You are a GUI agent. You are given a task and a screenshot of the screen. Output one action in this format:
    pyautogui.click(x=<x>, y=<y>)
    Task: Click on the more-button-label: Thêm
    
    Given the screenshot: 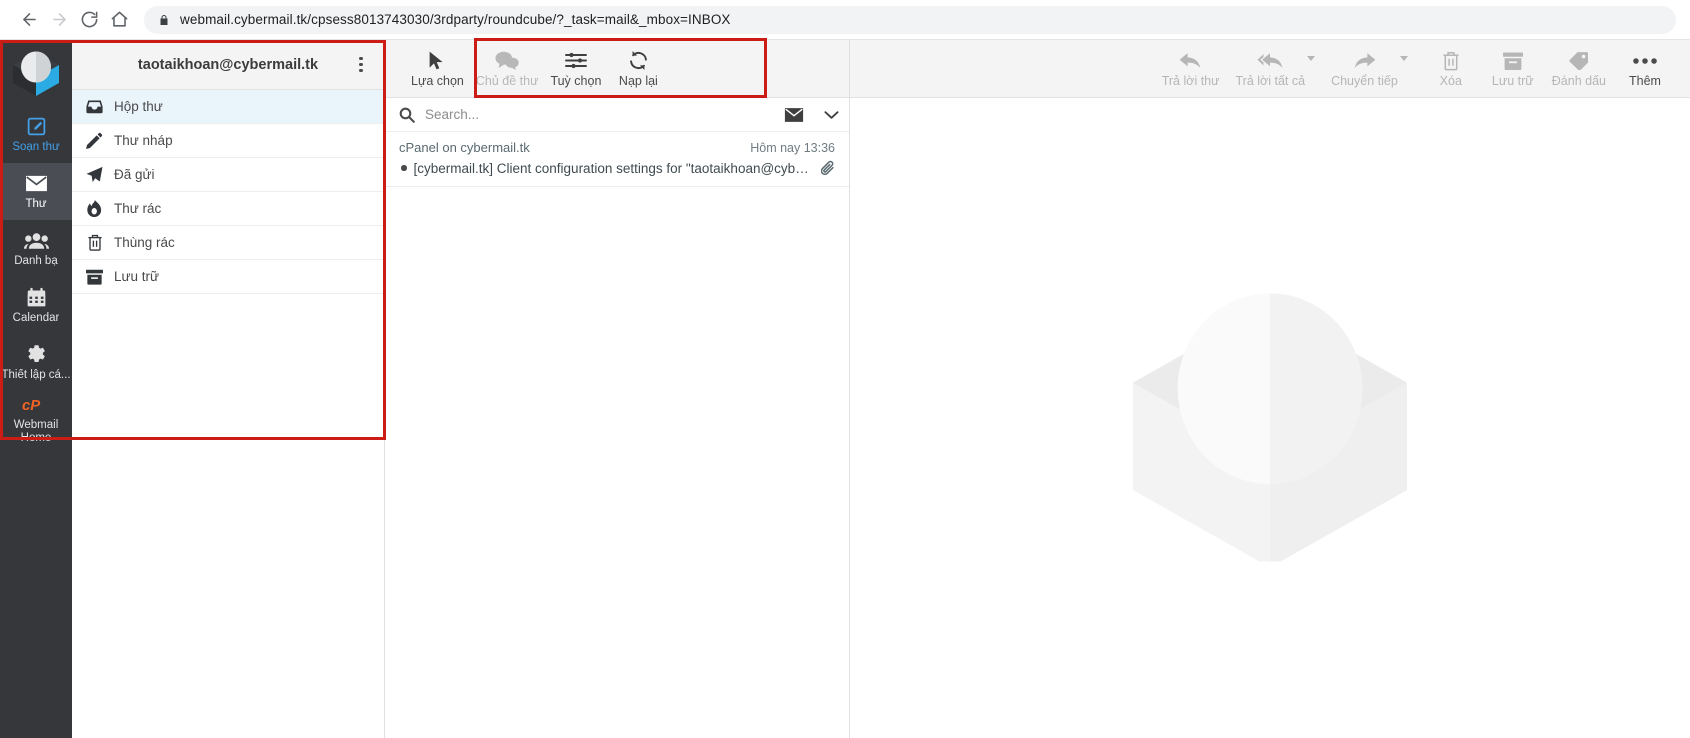 What is the action you would take?
    pyautogui.click(x=1645, y=80)
    